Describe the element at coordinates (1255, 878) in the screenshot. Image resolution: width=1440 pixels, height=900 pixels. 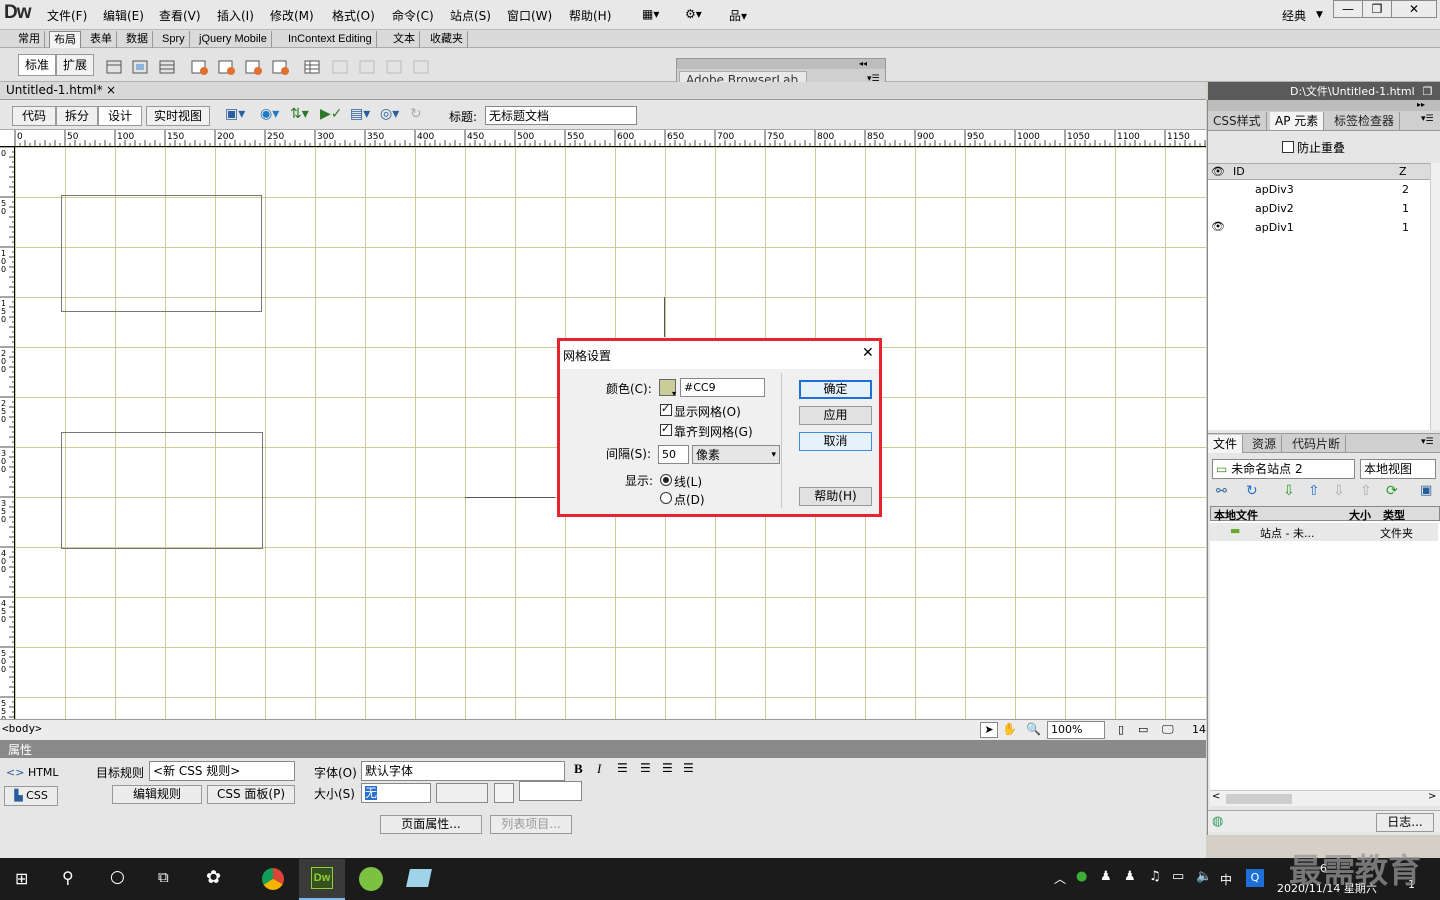
I see `input-method-icon: Q` at that location.